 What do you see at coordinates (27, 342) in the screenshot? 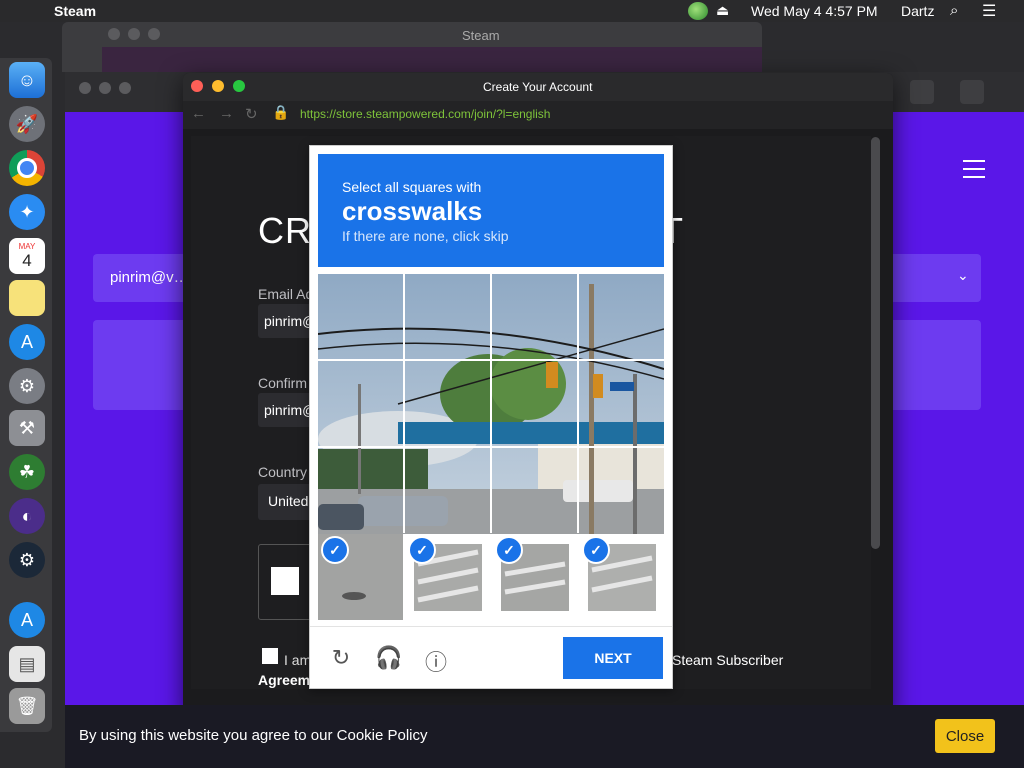
I see `app-store-icon: A` at bounding box center [27, 342].